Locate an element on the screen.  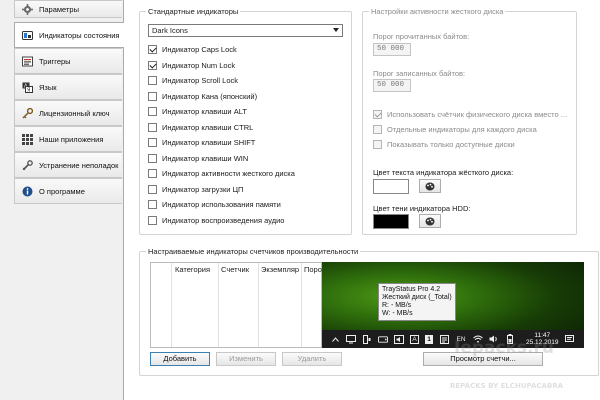
sidebar-item-label: Лицензионный ключ is located at coordinates (74, 113).